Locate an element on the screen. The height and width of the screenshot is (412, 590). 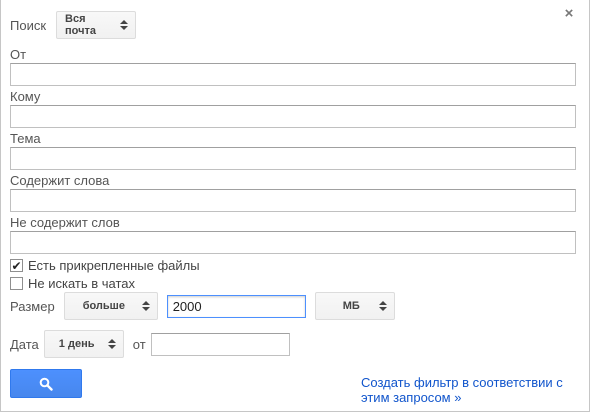
has-attachment-checkbox: ✔ is located at coordinates (16, 265).